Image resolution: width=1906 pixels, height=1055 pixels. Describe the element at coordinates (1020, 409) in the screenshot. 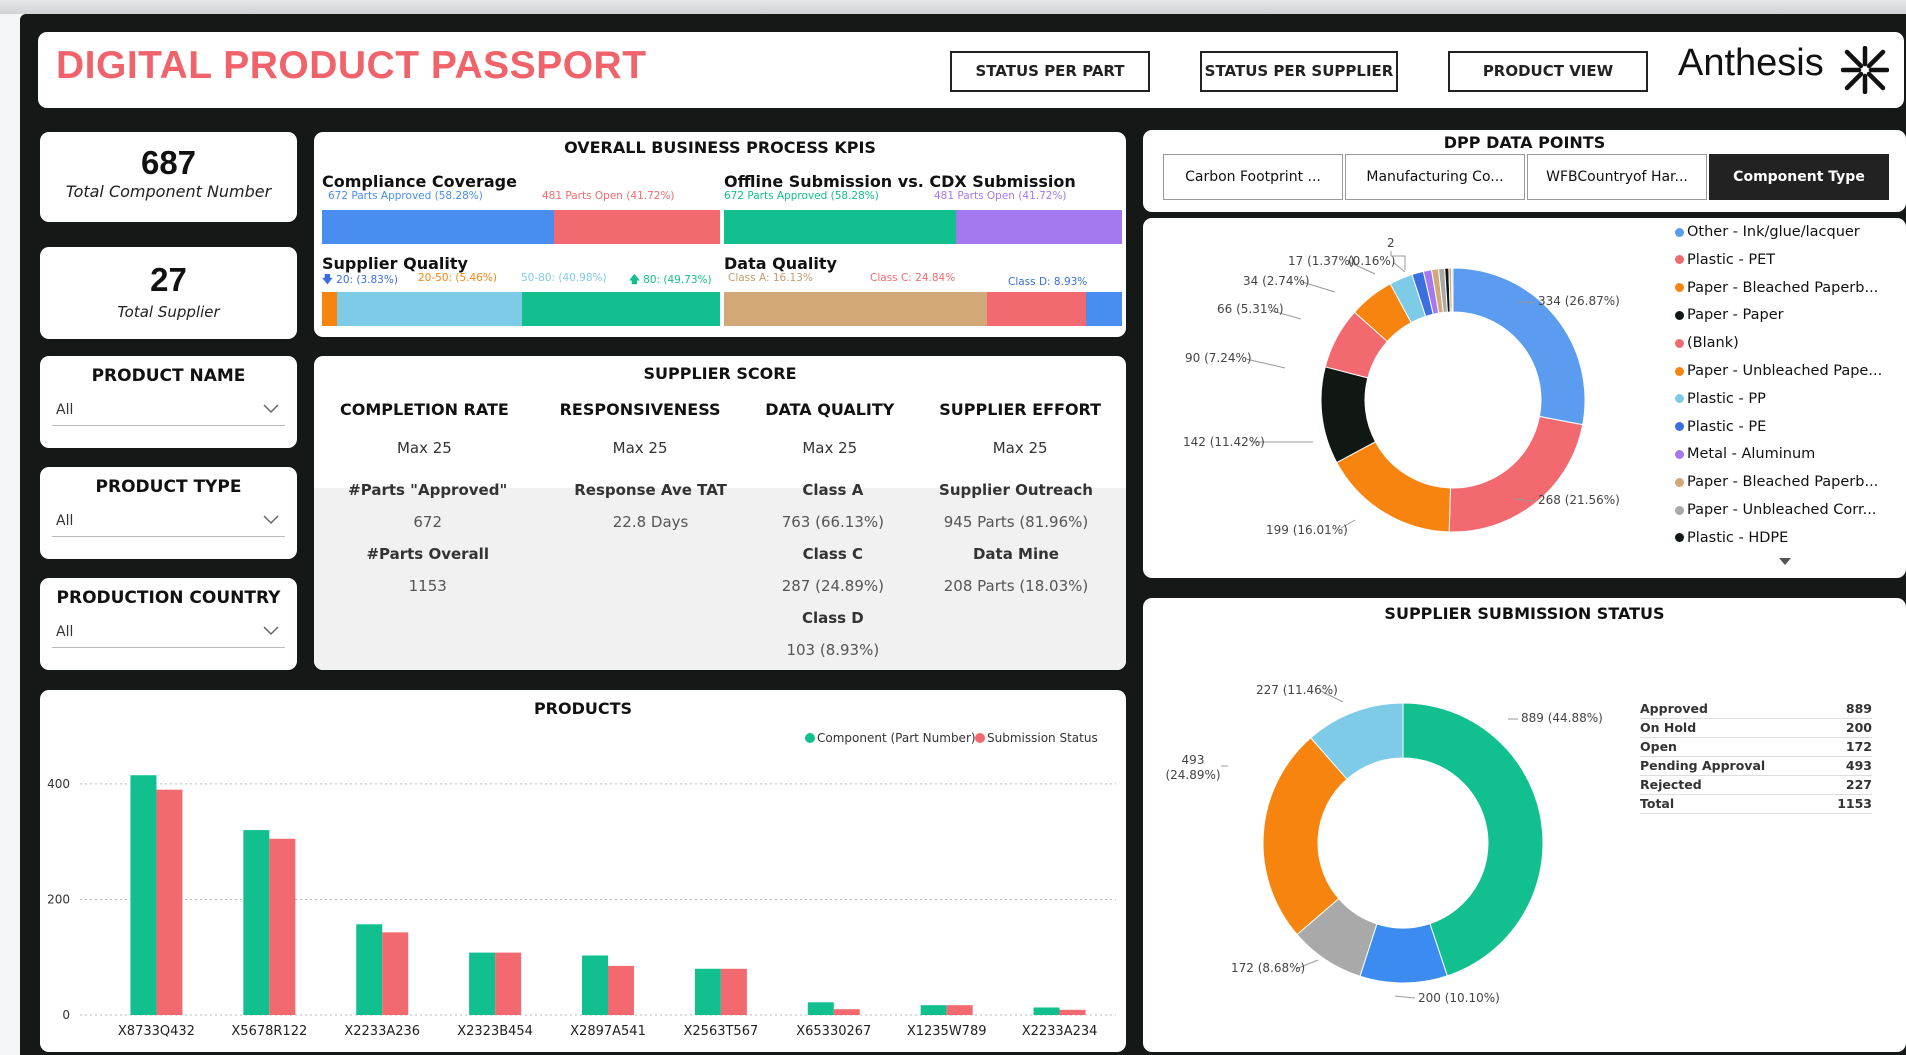

I see `col-supplier-effort: SUPPLIER EFFORT` at that location.